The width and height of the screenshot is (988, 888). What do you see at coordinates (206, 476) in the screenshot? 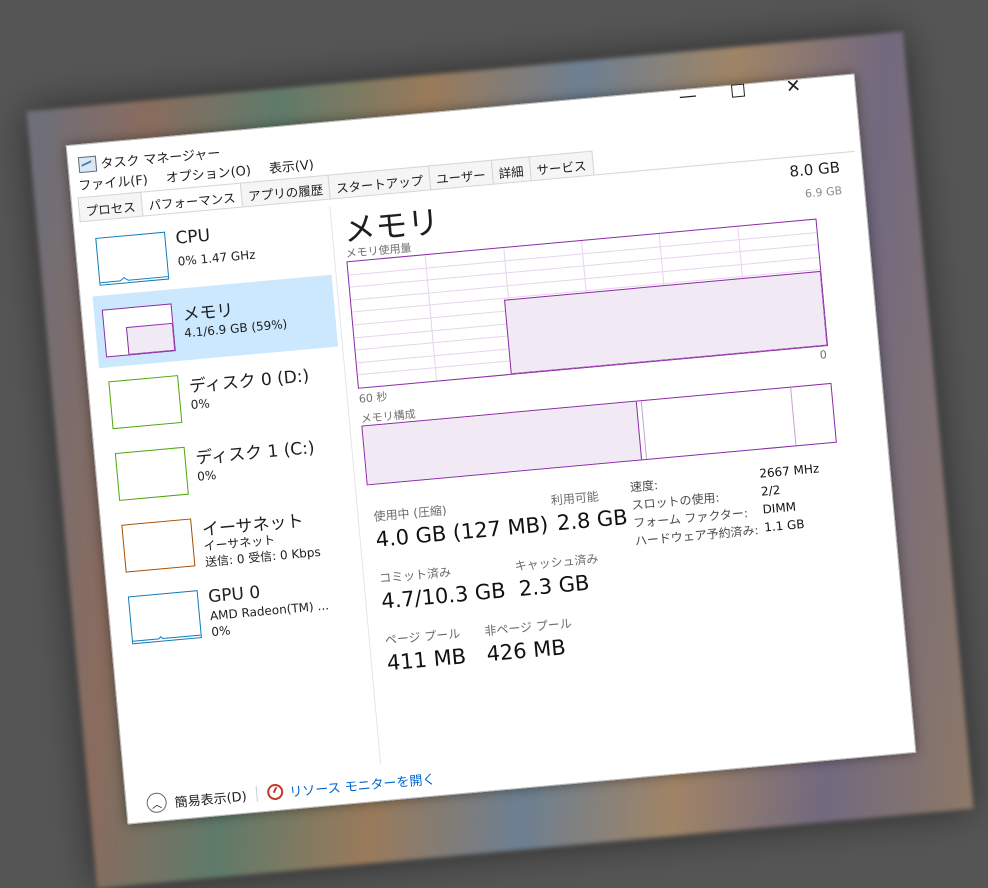
I see `sidebar-disk1-usage: 0%` at bounding box center [206, 476].